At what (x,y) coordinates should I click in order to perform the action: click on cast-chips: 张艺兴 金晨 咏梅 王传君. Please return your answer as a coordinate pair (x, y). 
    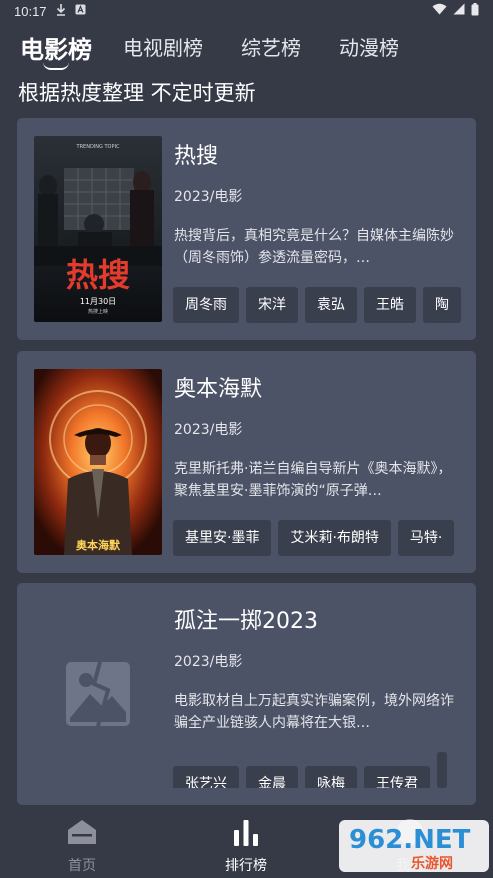
    Looking at the image, I should click on (324, 770).